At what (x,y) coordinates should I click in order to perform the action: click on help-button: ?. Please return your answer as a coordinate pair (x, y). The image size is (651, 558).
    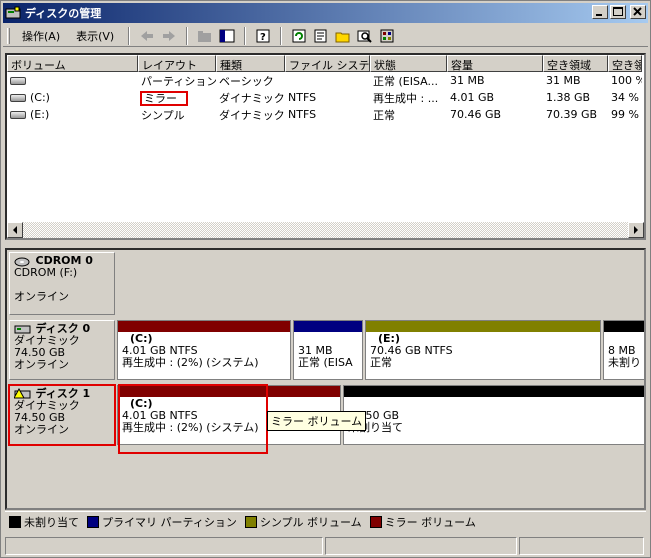
    Looking at the image, I should click on (263, 36).